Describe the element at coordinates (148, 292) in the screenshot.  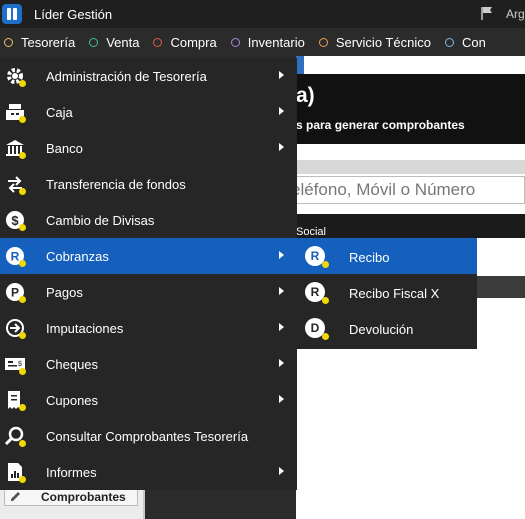
I see `menu-item-pagos: P Pagos` at that location.